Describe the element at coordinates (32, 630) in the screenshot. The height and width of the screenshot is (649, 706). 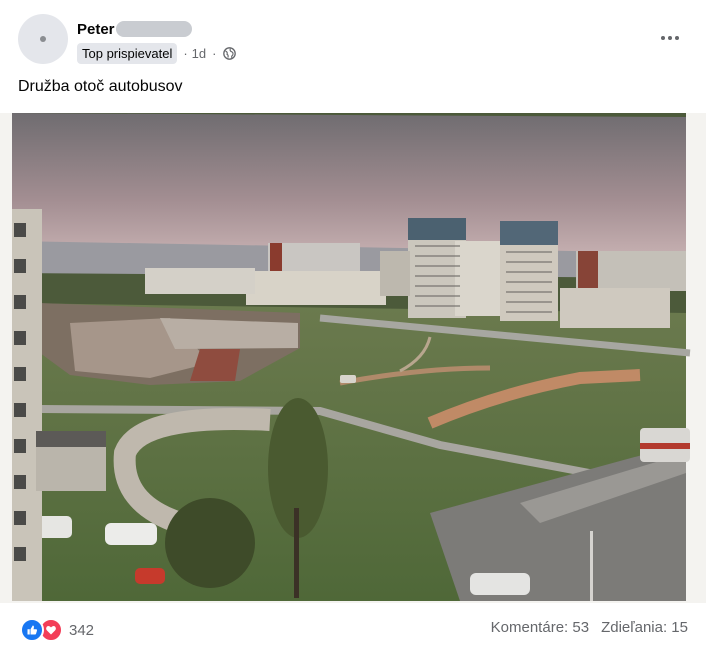
I see `like-icon` at that location.